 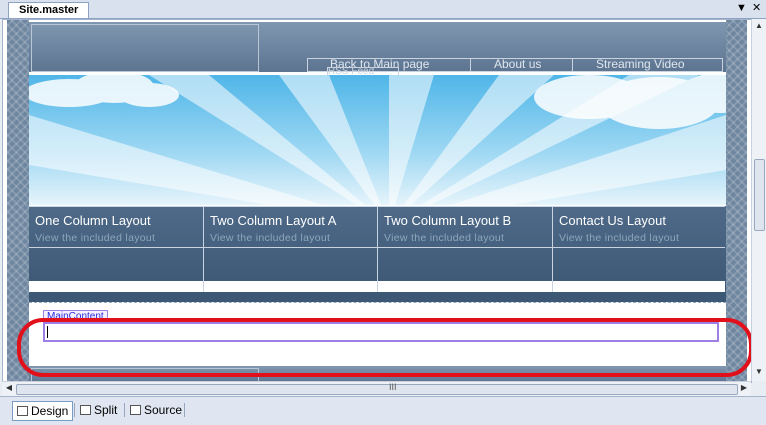 I want to click on source-view-button: Source, so click(x=156, y=410).